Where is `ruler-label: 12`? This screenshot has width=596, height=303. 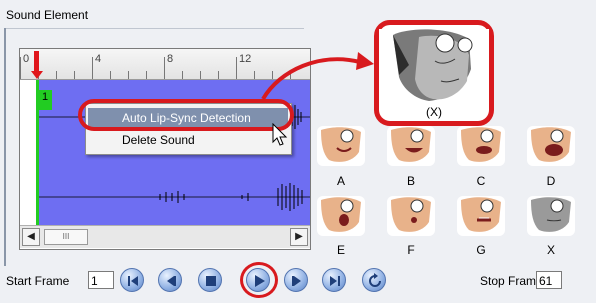 ruler-label: 12 is located at coordinates (245, 59).